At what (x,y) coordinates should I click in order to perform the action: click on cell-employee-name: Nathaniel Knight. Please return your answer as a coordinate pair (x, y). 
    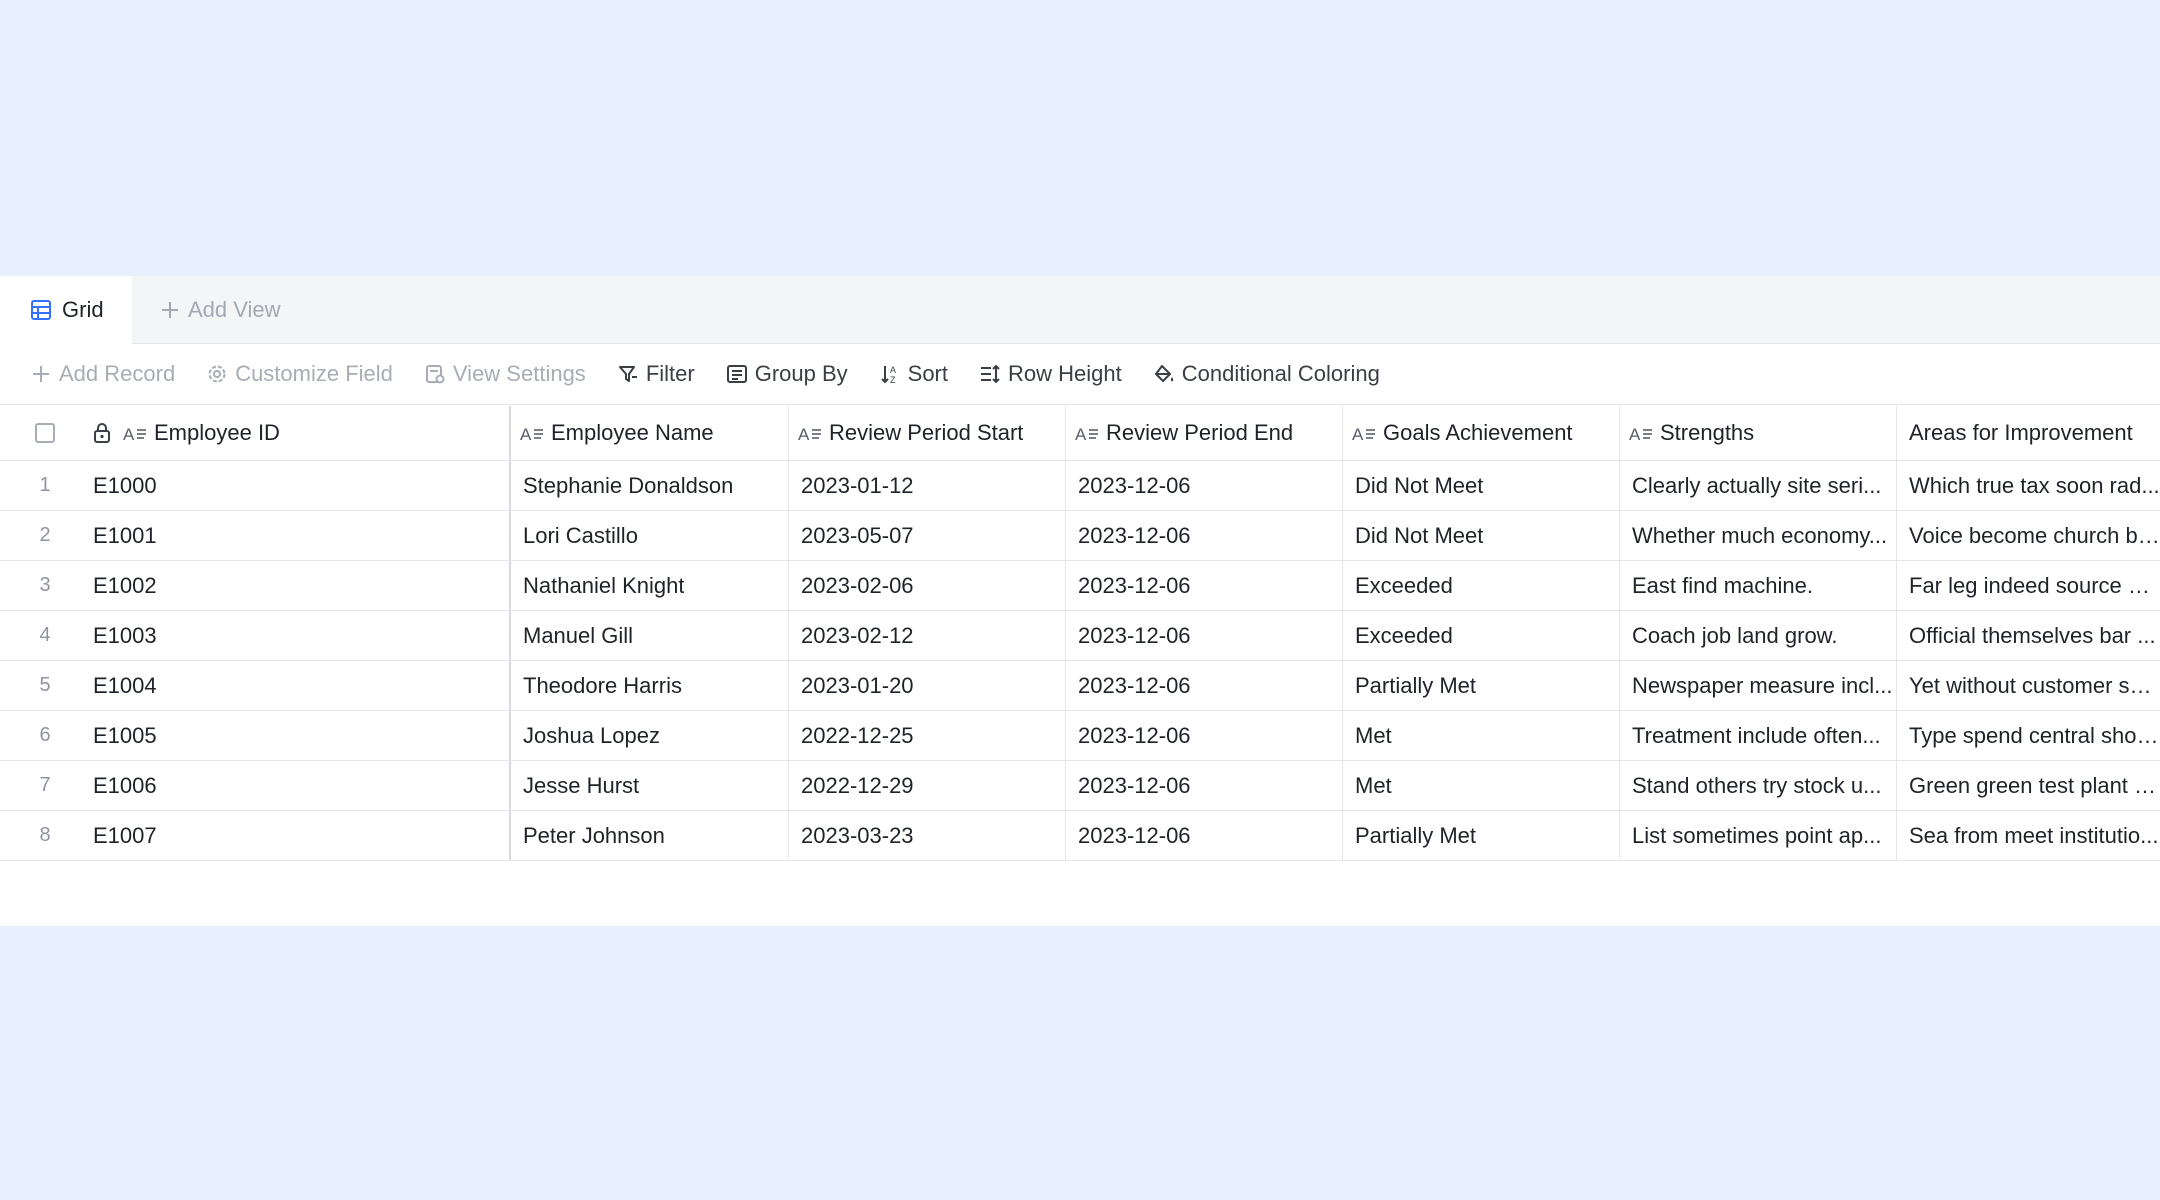
    Looking at the image, I should click on (650, 585).